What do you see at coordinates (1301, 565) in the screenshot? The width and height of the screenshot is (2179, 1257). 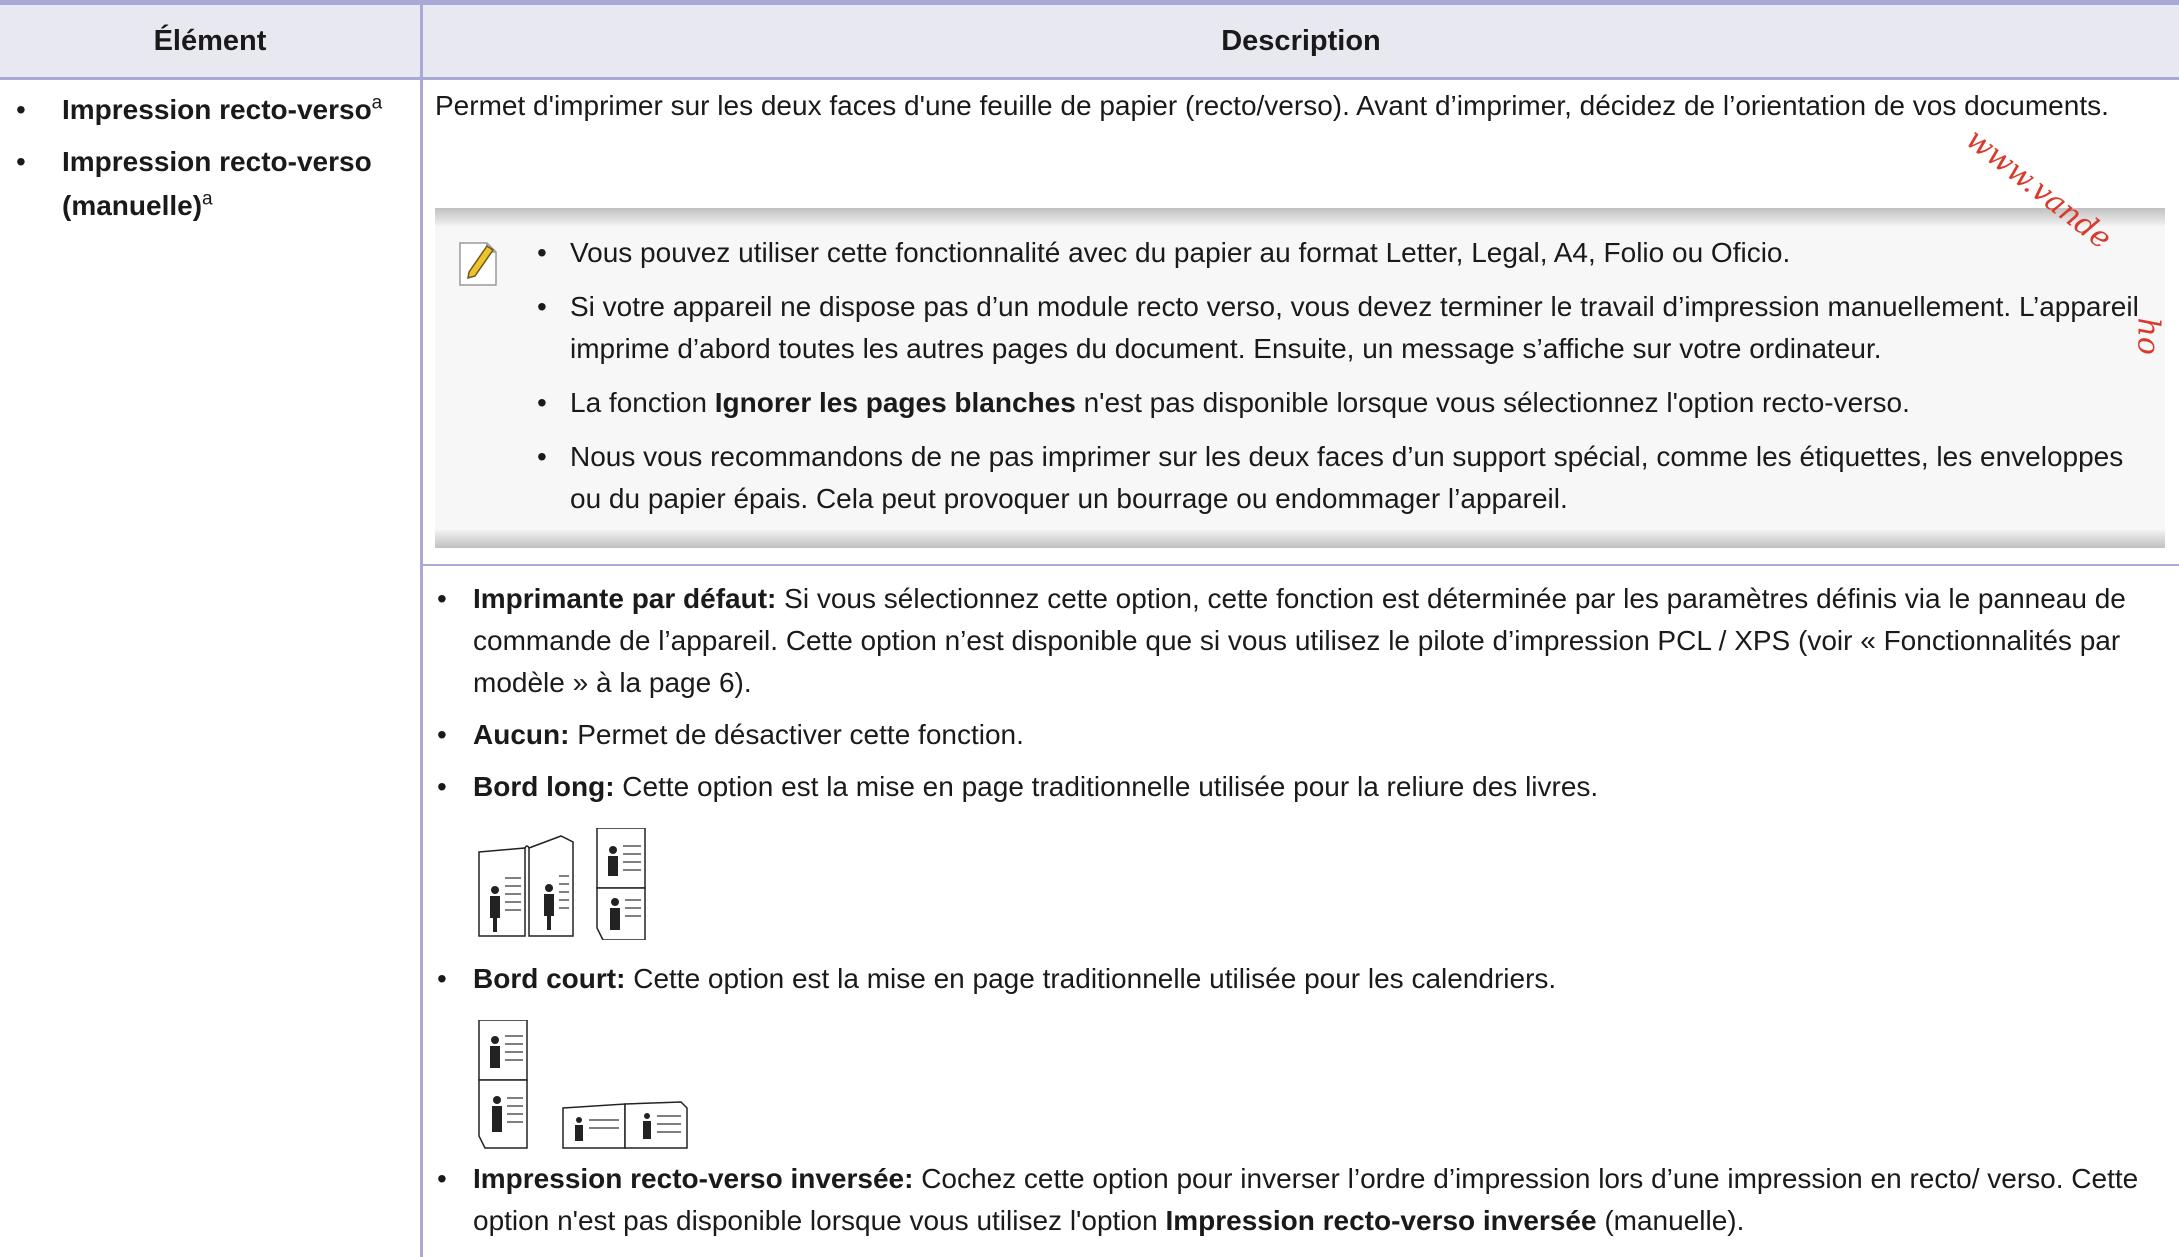 I see `row-divider` at bounding box center [1301, 565].